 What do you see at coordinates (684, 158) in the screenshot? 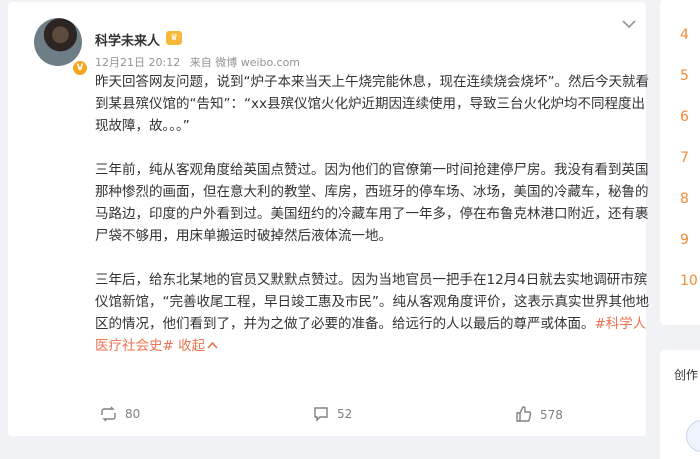
I see `rank-number: 7` at bounding box center [684, 158].